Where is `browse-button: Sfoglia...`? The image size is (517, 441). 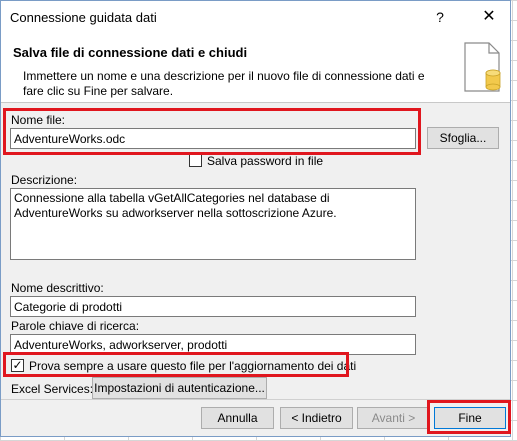
browse-button: Sfoglia... is located at coordinates (463, 138).